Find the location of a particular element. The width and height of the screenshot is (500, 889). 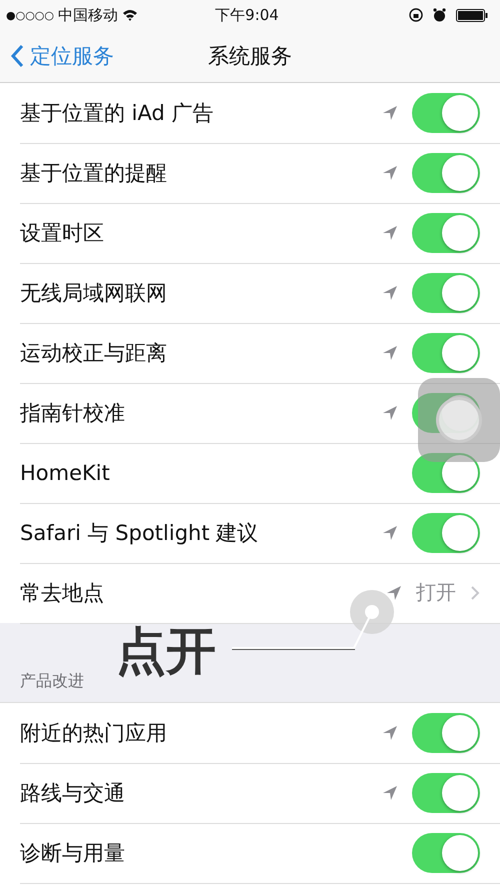

row-label: 运动校正与距离 is located at coordinates (93, 353).